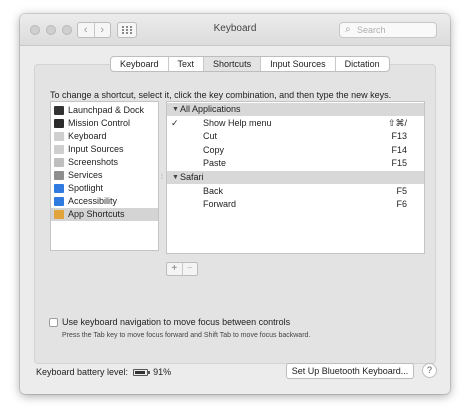 The height and width of the screenshot is (417, 474). Describe the element at coordinates (82, 372) in the screenshot. I see `battery-label: Keyboard battery level:` at that location.